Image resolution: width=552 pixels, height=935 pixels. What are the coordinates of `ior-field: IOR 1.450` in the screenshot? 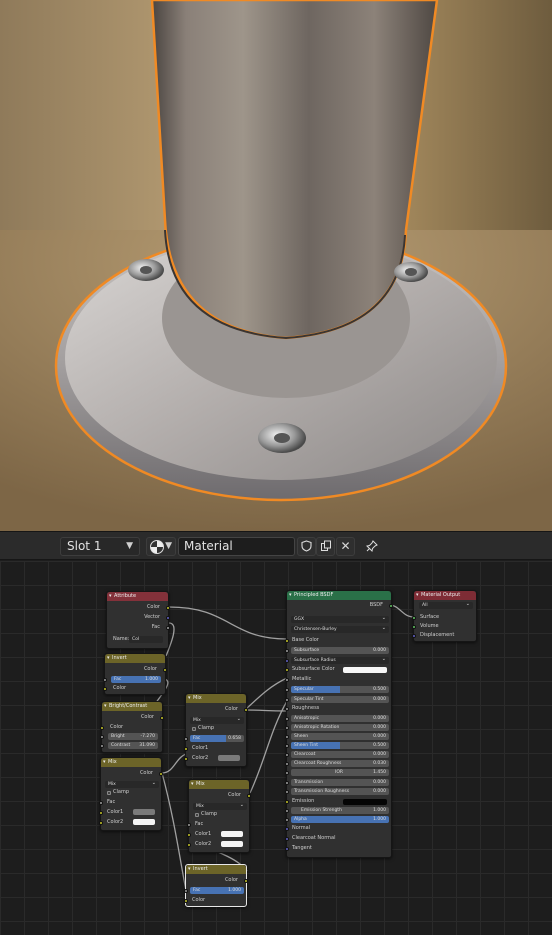 It's located at (340, 772).